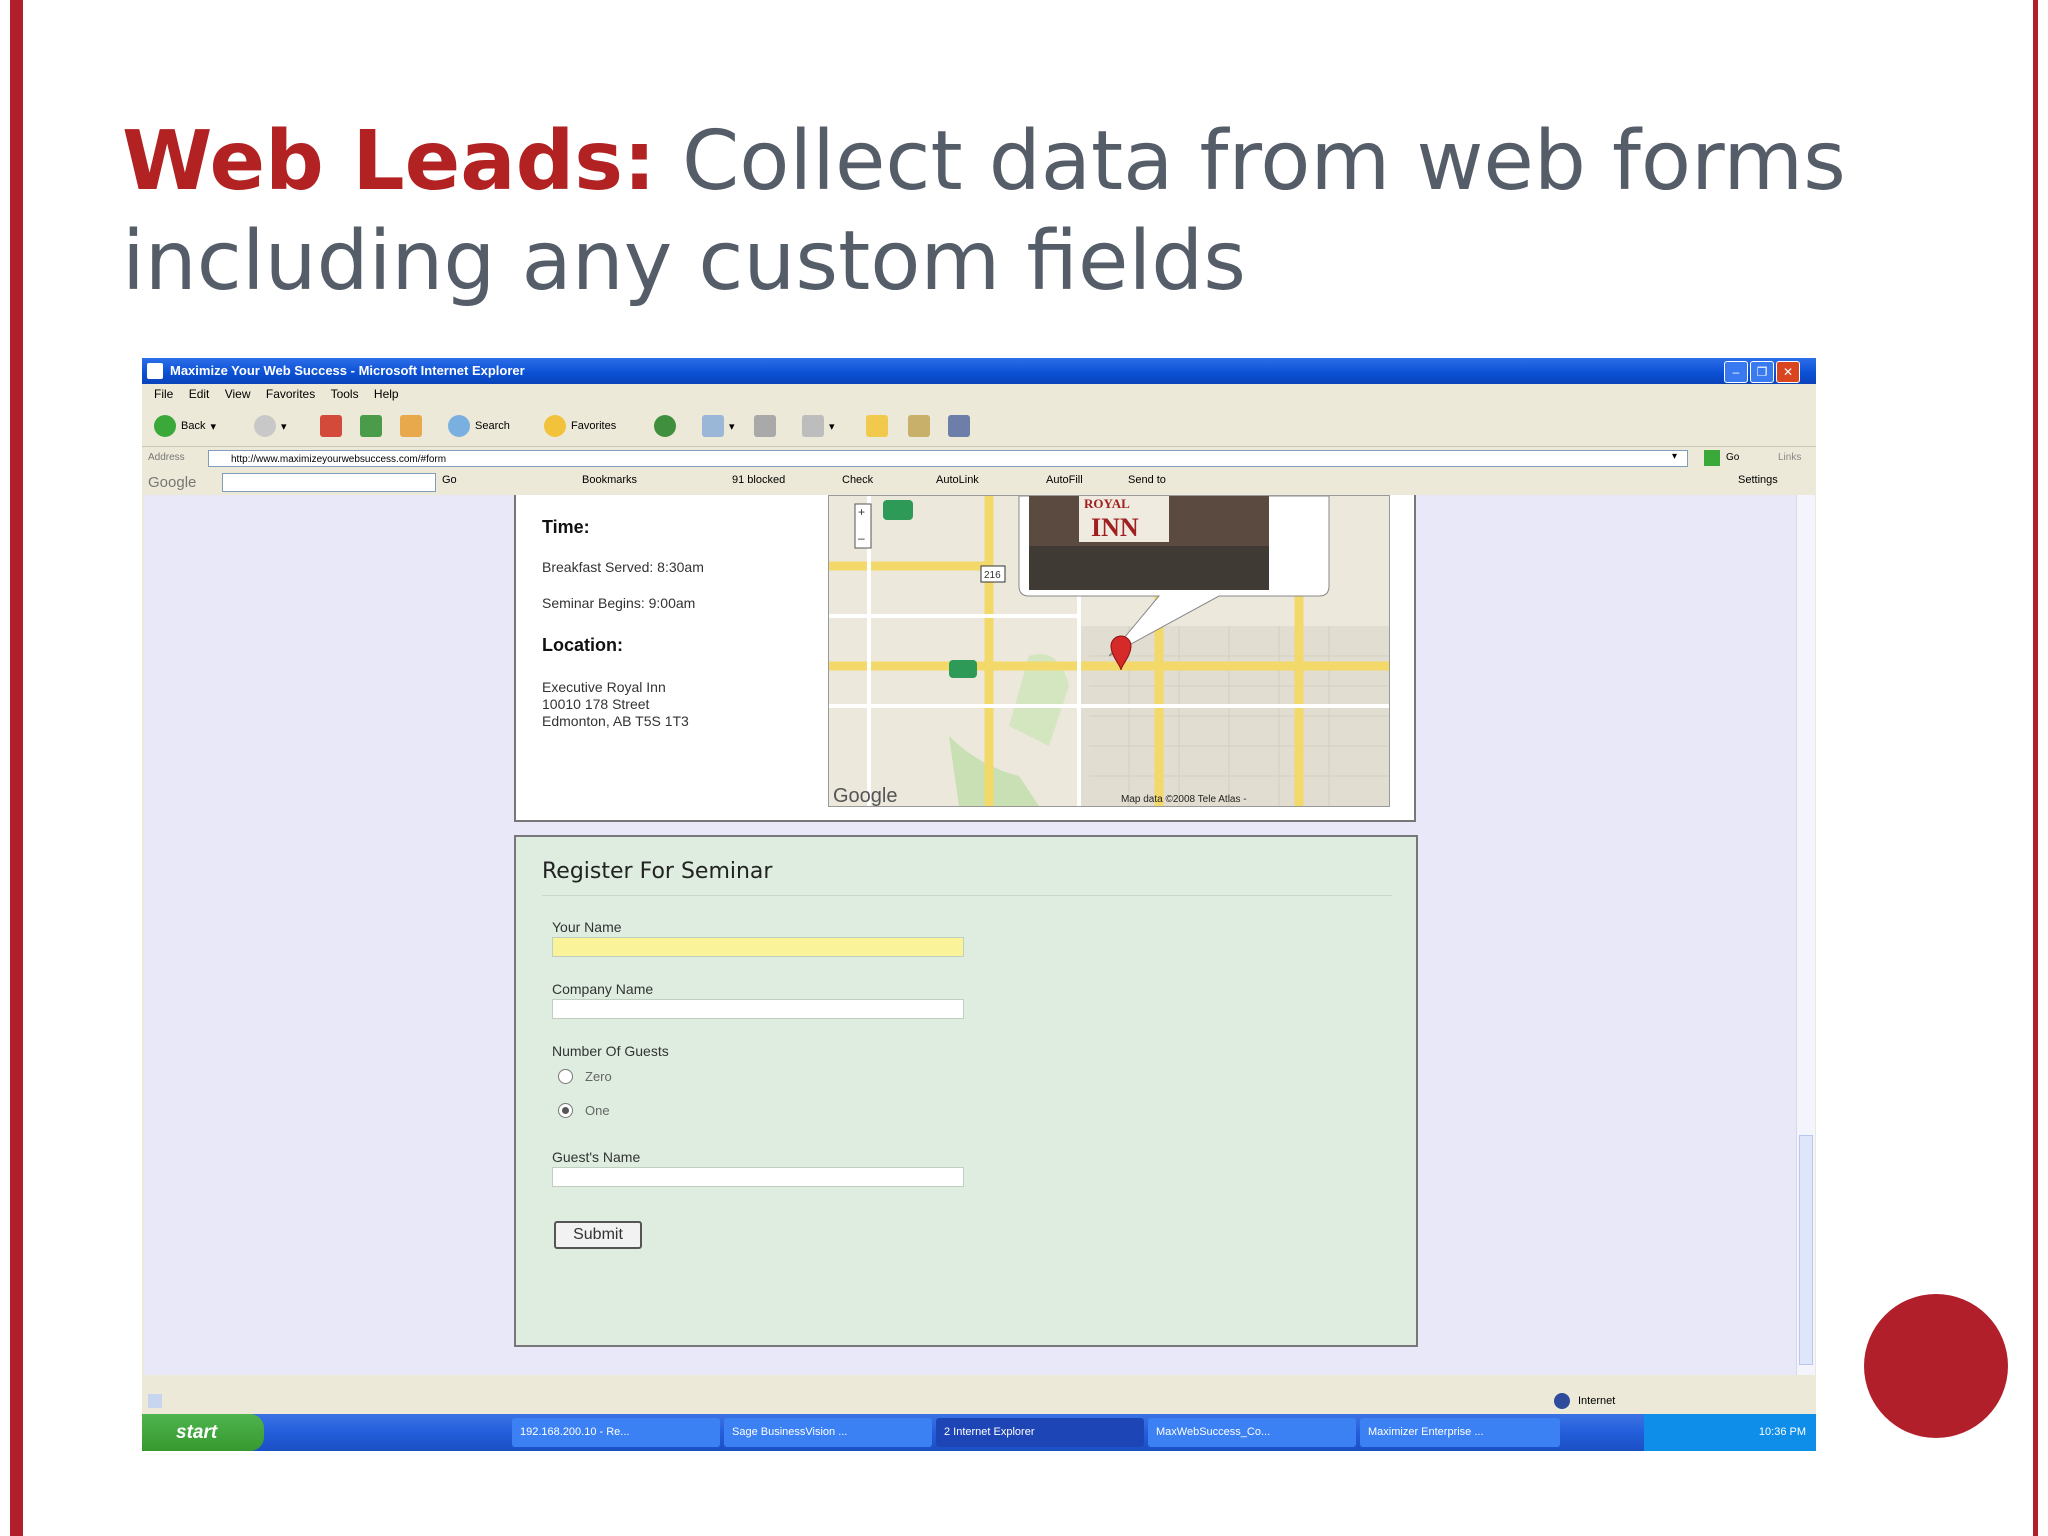 The width and height of the screenshot is (2048, 1536). Describe the element at coordinates (615, 721) in the screenshot. I see `address-line-3: Edmonton, AB T5S 1T3` at that location.